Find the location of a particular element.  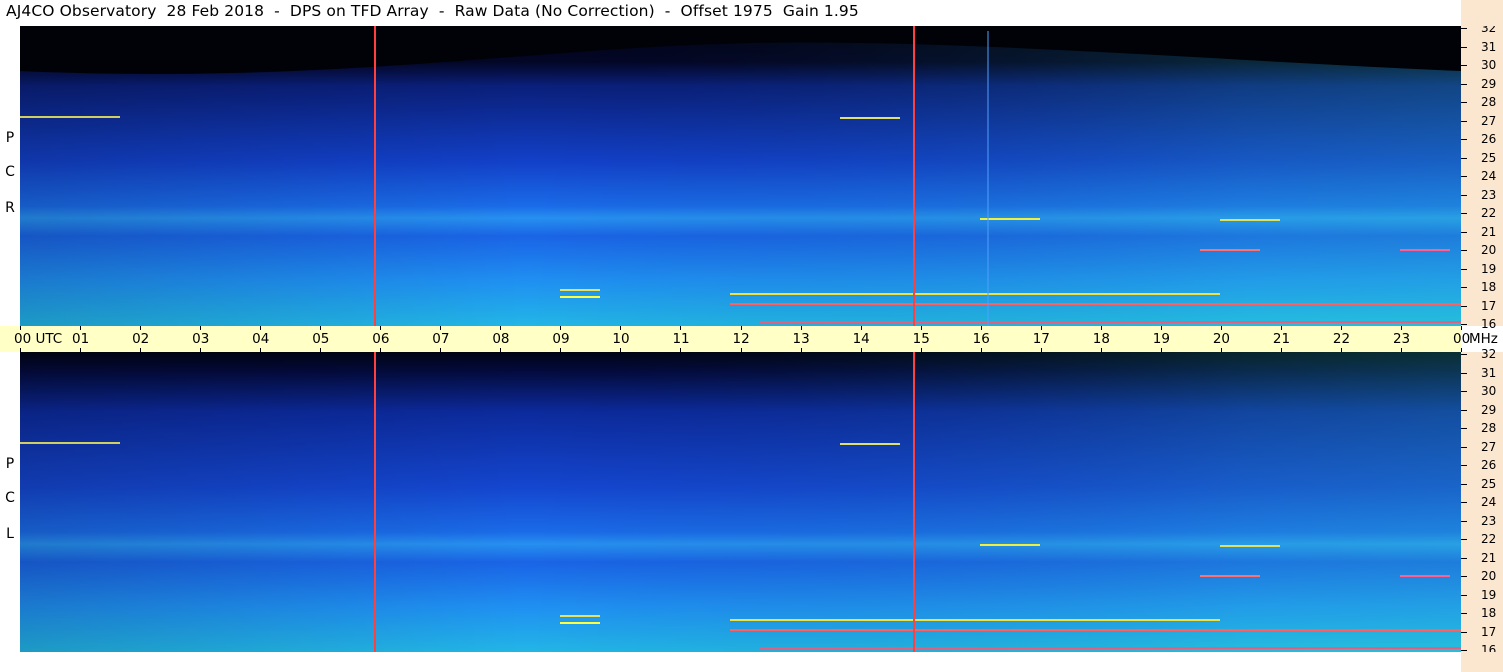

utc-tick: 10 is located at coordinates (621, 339).